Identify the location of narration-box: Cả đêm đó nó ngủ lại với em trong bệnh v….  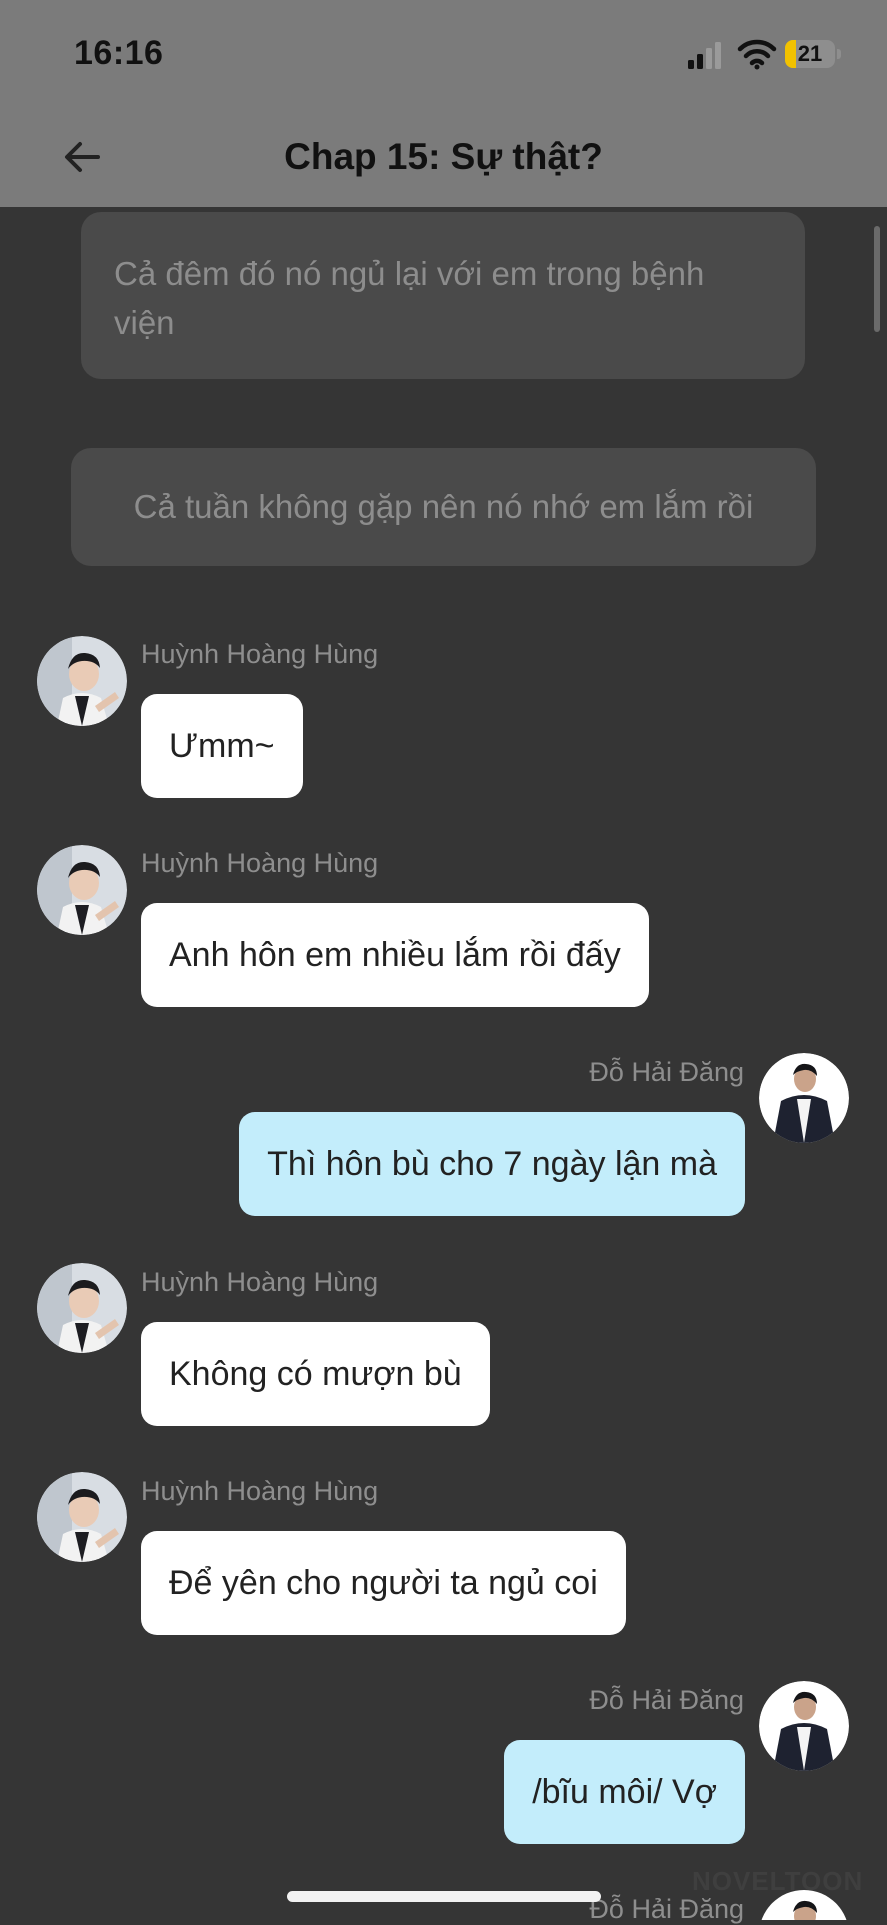
(443, 295).